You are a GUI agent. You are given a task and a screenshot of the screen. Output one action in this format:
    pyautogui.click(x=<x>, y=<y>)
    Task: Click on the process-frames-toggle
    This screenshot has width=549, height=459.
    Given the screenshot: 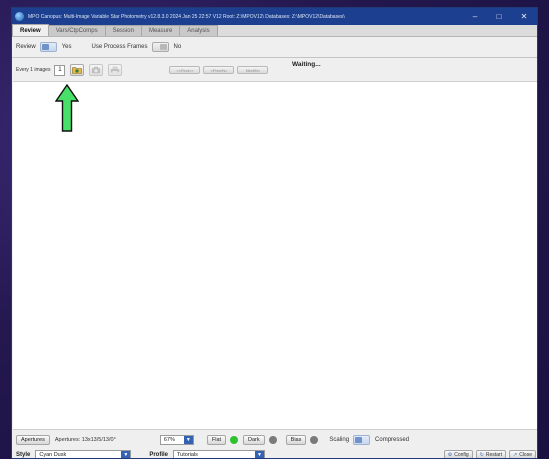 What is the action you would take?
    pyautogui.click(x=160, y=47)
    